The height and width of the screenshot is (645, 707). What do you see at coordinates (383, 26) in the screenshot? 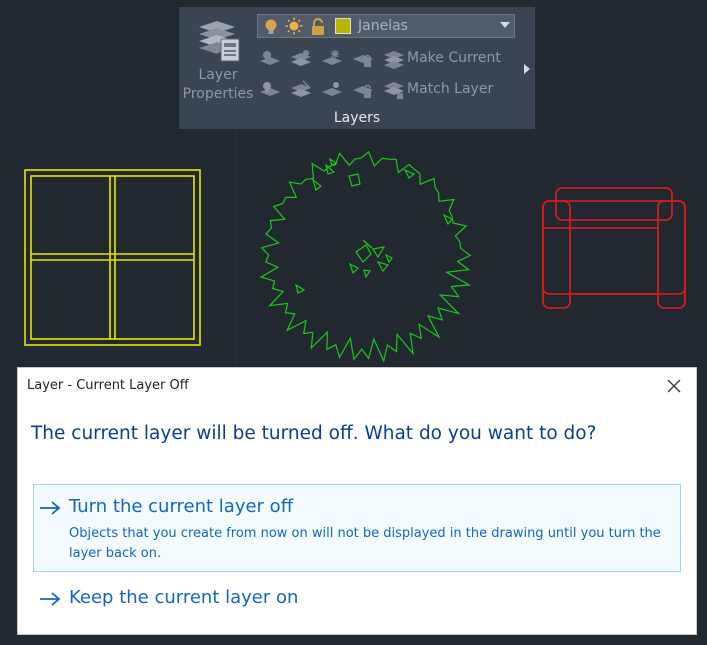
I see `current-layer-name: Janelas` at bounding box center [383, 26].